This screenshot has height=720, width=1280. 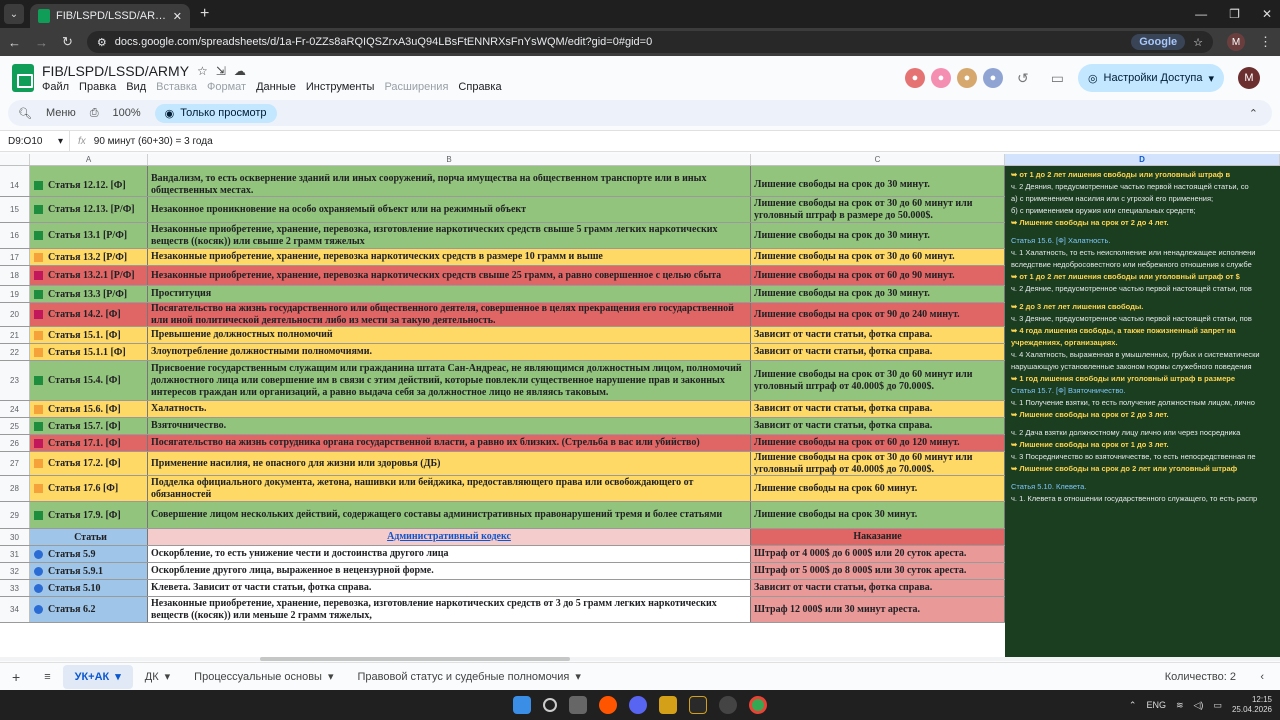 I want to click on collapse-side-icon: ‹, so click(x=1262, y=677).